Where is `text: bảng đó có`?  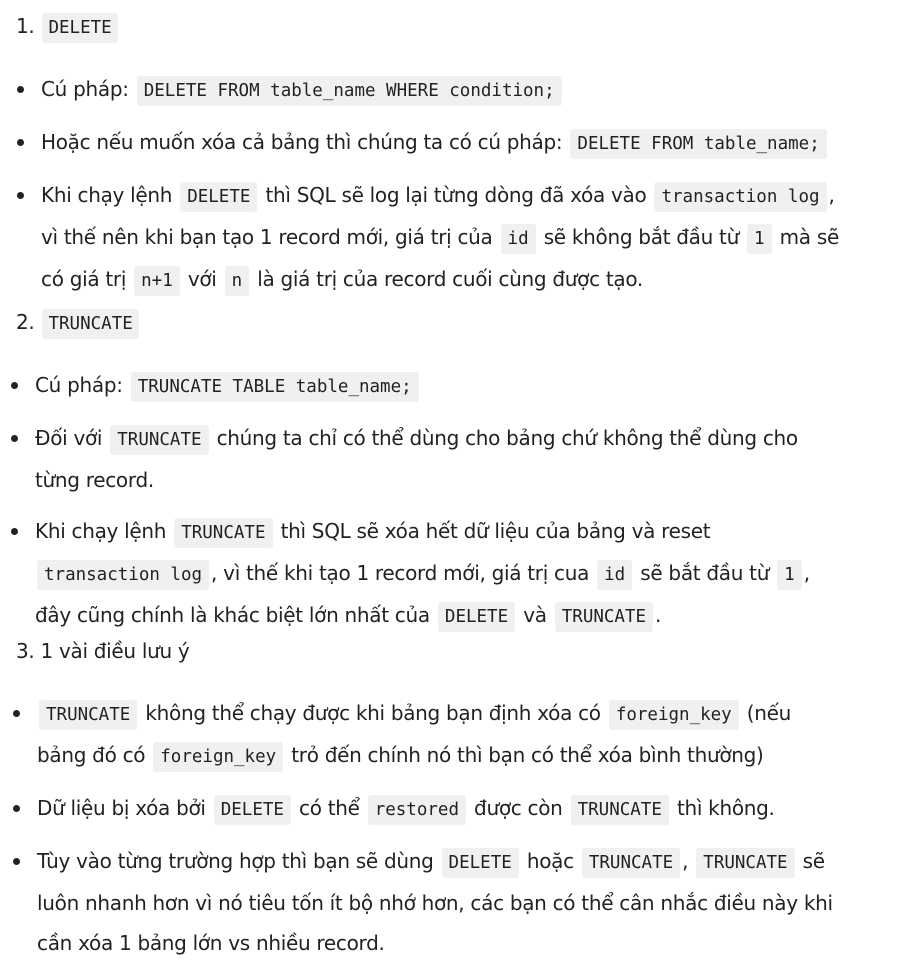 text: bảng đó có is located at coordinates (91, 755).